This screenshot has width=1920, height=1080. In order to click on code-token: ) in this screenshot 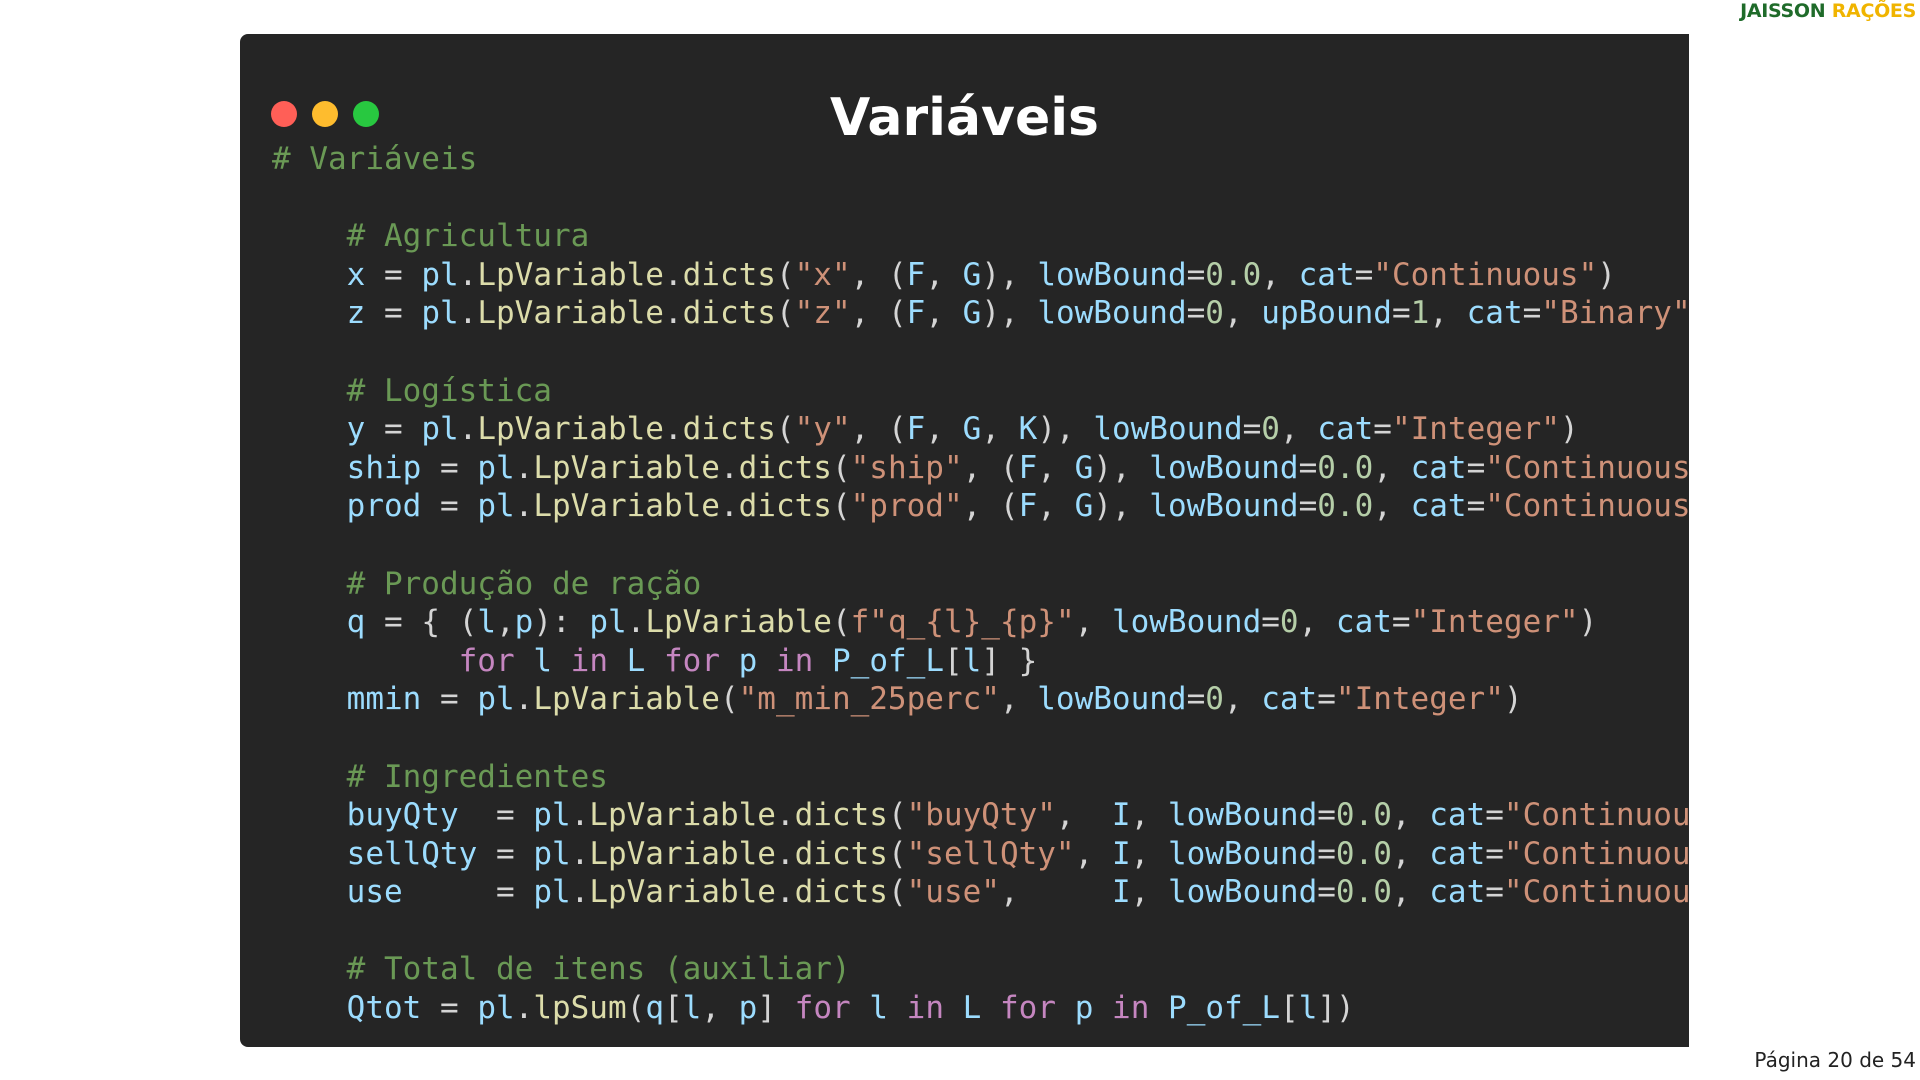, I will do `click(1606, 274)`.